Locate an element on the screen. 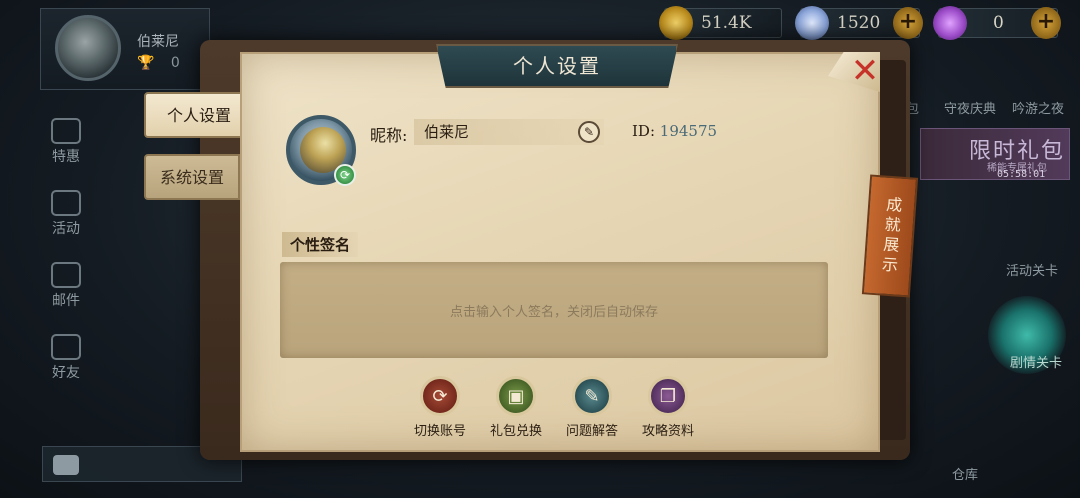 The image size is (1080, 498). left-nav-friends: 好友 is located at coordinates (66, 370).